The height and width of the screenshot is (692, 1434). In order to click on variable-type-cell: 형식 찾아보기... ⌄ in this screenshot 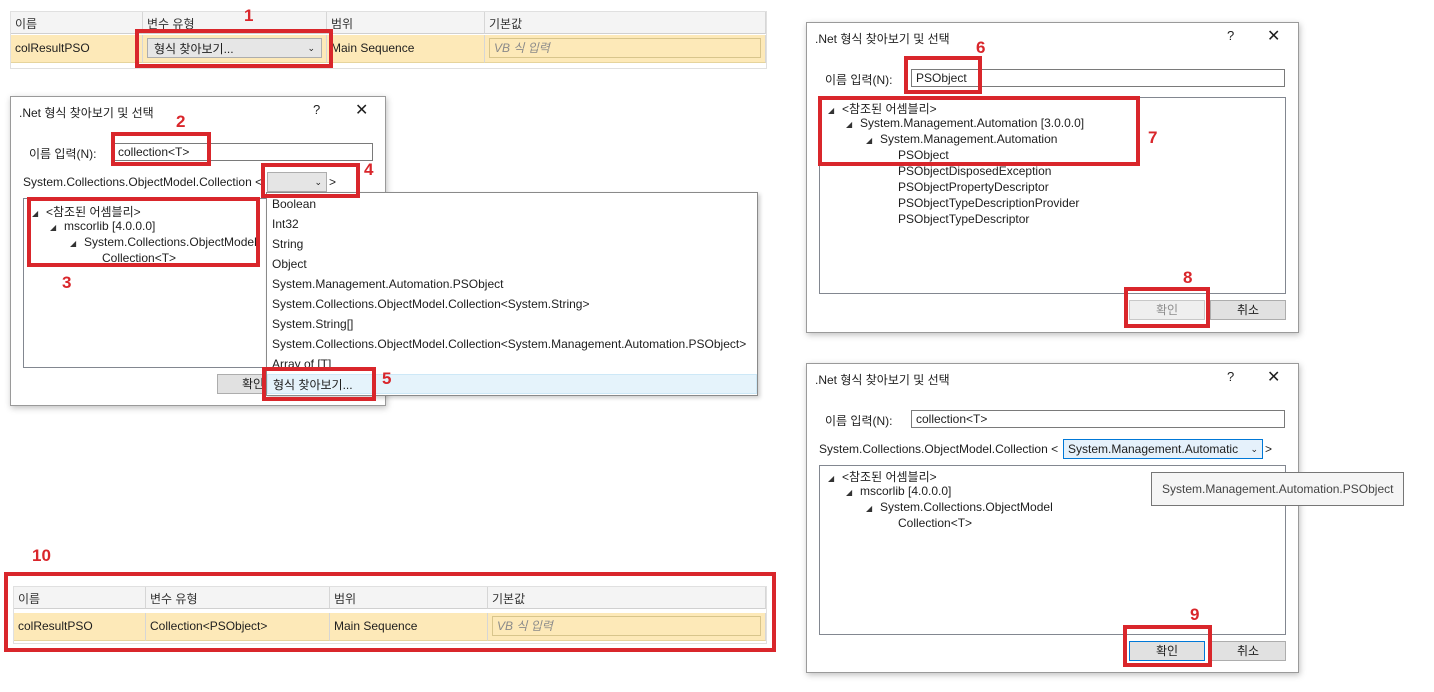, I will do `click(235, 49)`.